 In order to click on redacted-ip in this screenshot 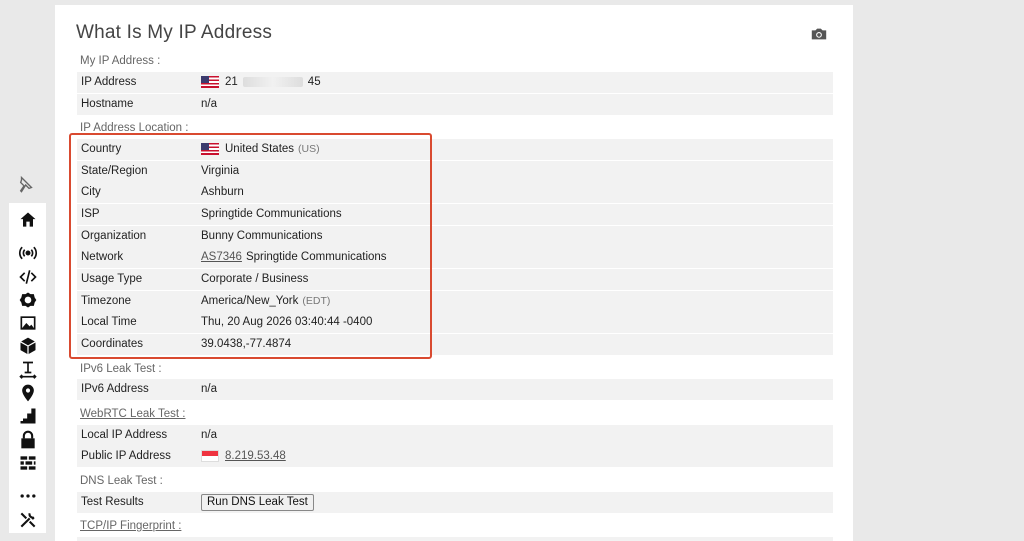, I will do `click(272, 82)`.